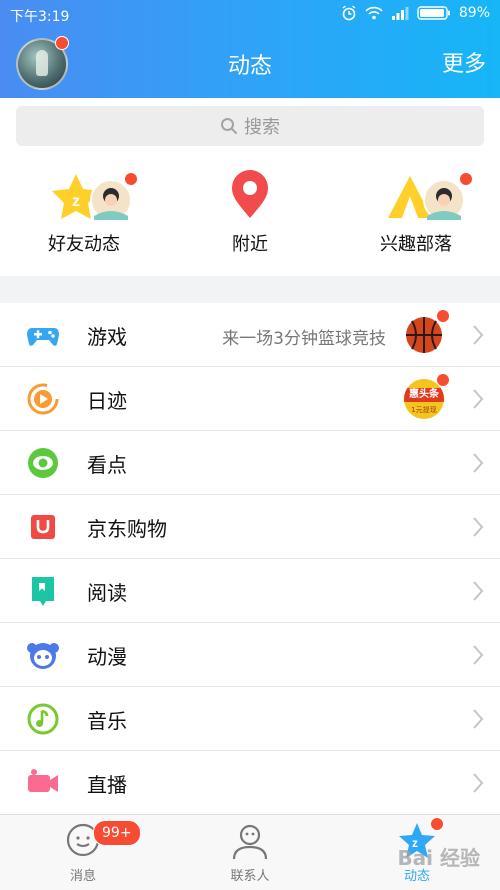 This screenshot has width=500, height=890. I want to click on list-item-label: 看点, so click(107, 465).